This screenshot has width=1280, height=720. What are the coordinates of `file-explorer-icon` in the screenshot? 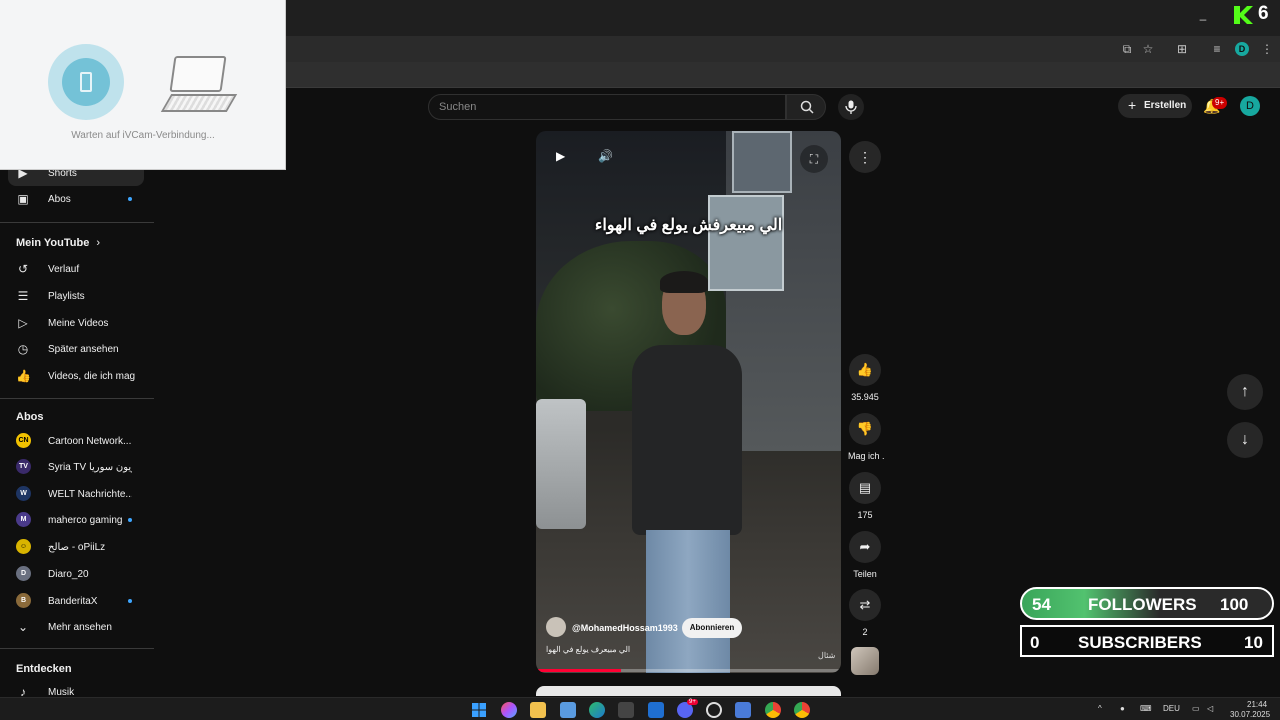 It's located at (538, 710).